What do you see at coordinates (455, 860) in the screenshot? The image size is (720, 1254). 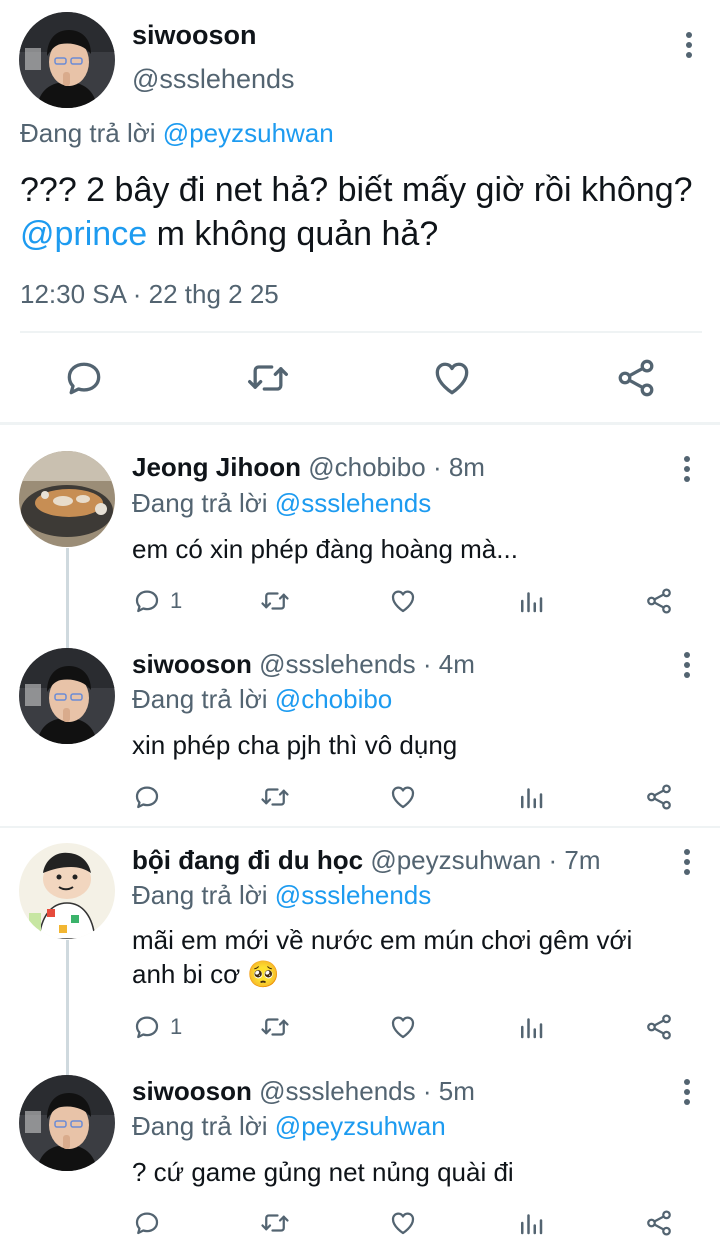 I see `author-handle: @peyzsuhwan` at bounding box center [455, 860].